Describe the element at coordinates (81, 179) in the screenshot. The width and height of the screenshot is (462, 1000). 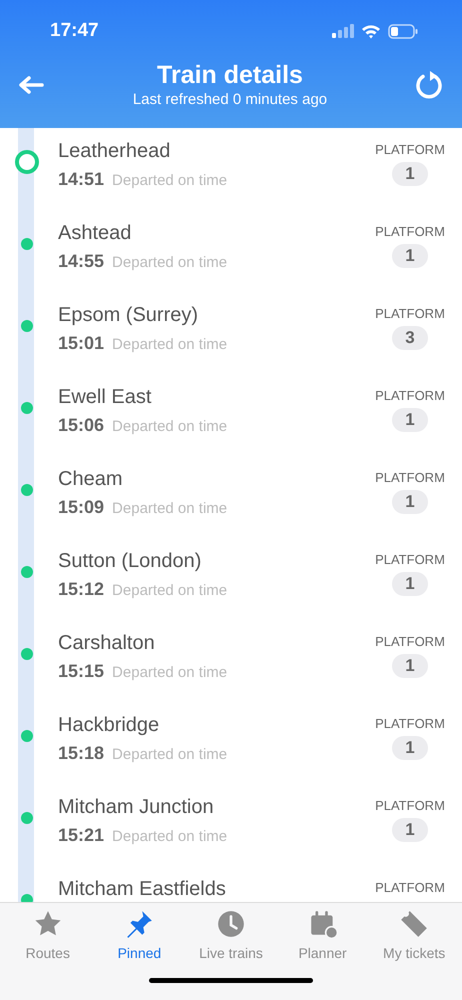
I see `departure-time: 14:51` at that location.